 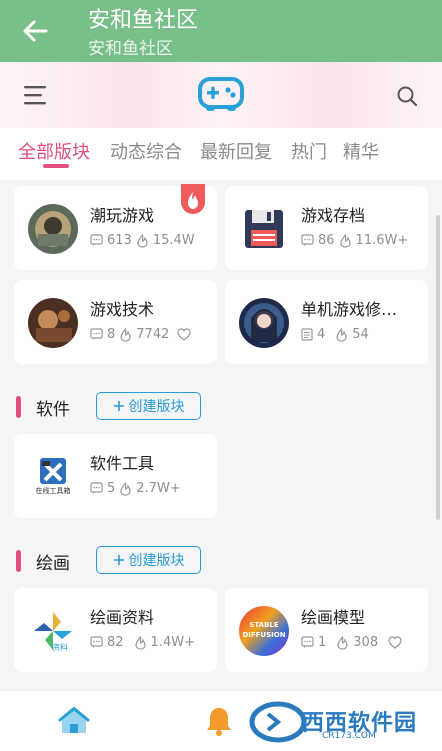 I want to click on active-tab-indicator, so click(x=56, y=166).